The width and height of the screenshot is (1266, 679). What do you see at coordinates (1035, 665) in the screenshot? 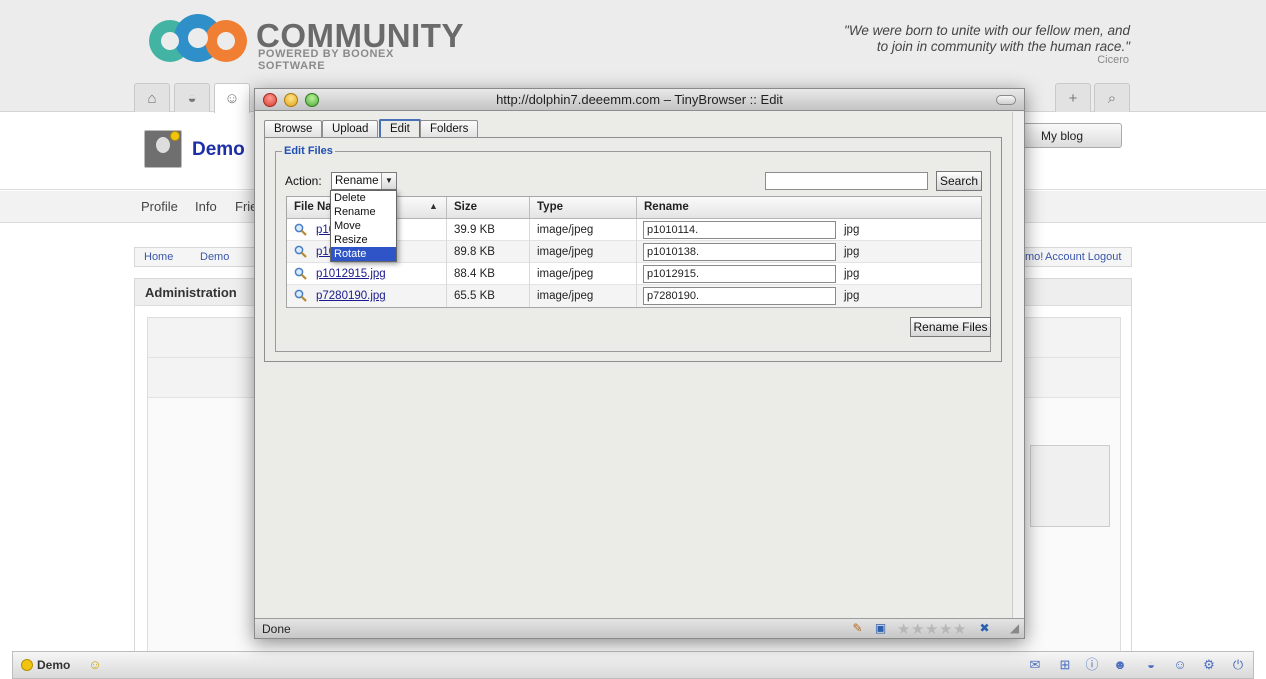
I see `mail-icon: ✉` at bounding box center [1035, 665].